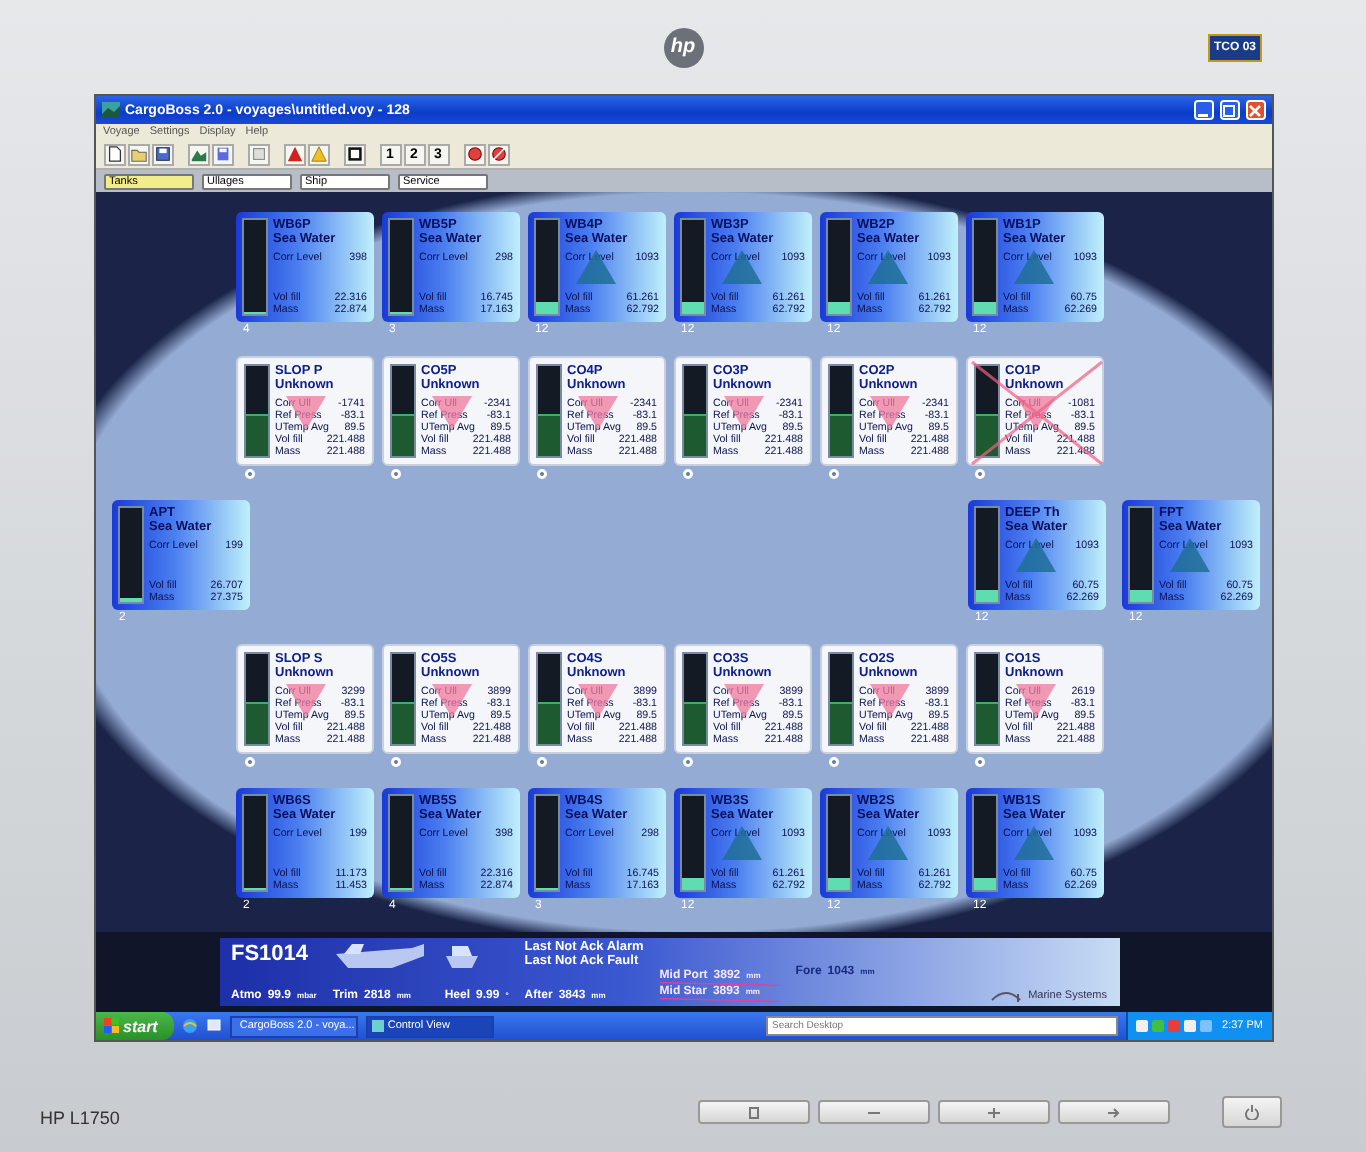  I want to click on close-icon, so click(1255, 110).